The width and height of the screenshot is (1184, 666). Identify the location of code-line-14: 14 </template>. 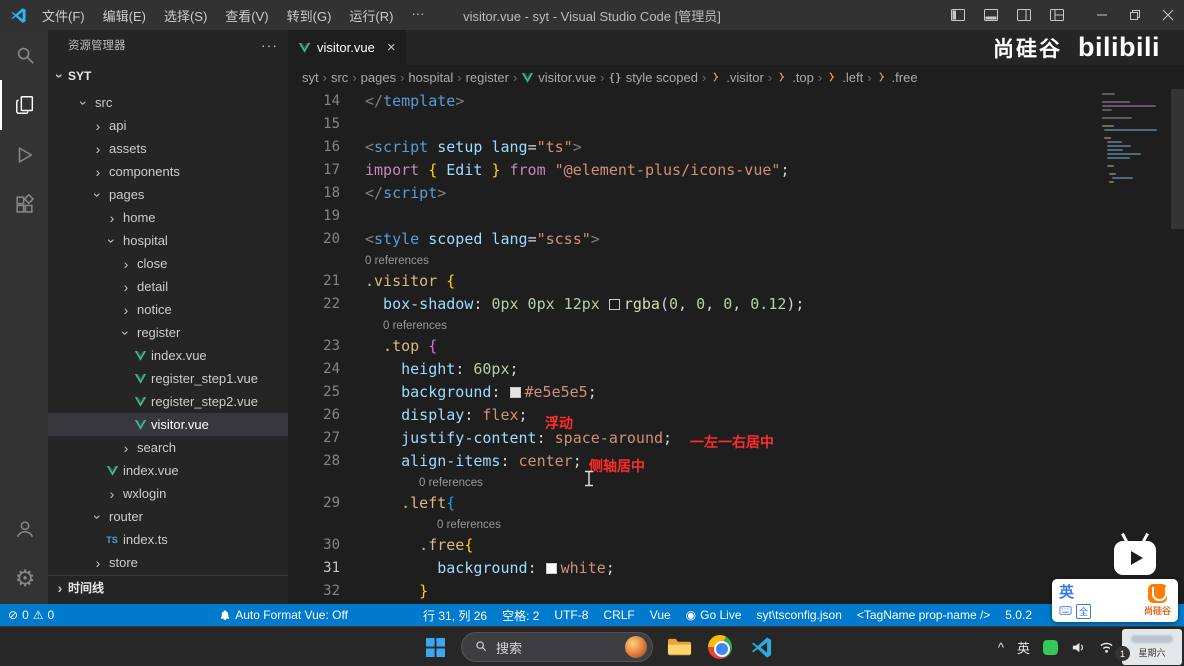
(736, 100).